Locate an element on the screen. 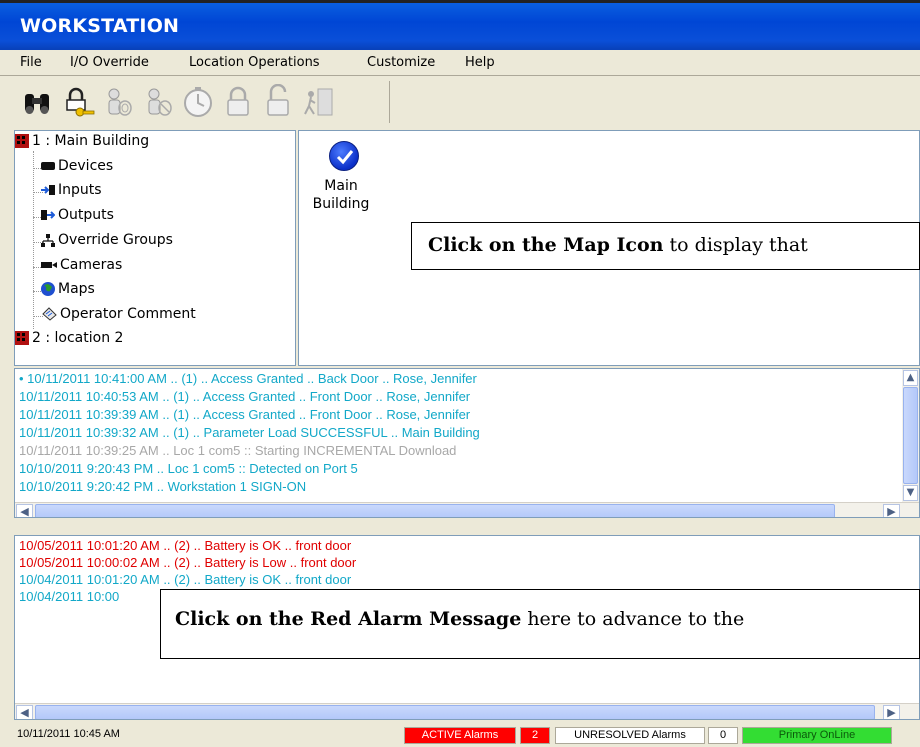 This screenshot has height=747, width=920. map-icon-label: Main Building is located at coordinates (341, 195).